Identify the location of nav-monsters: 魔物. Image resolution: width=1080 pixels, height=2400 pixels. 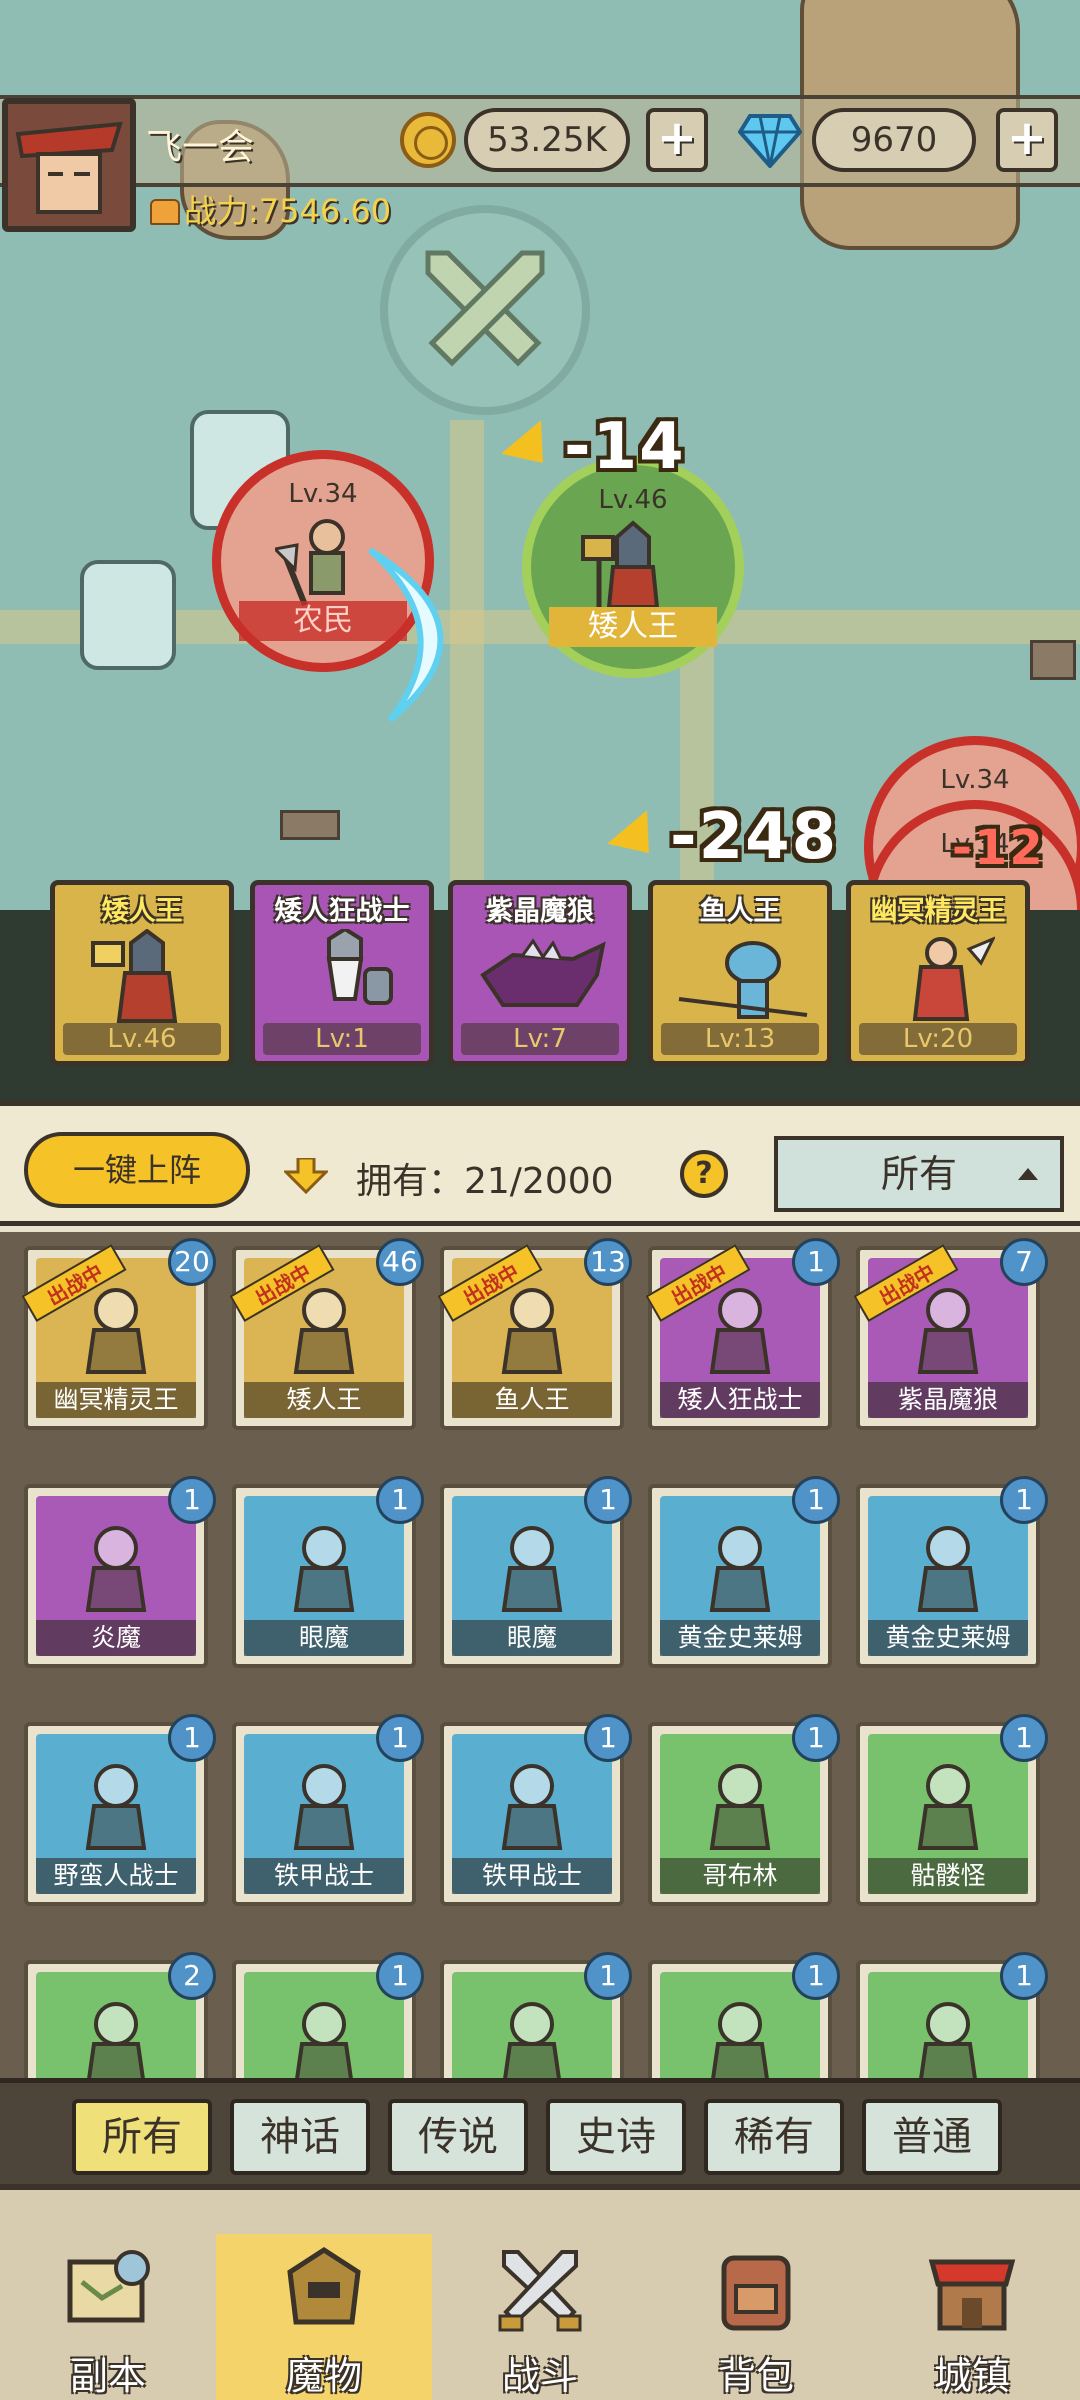
(324, 2317).